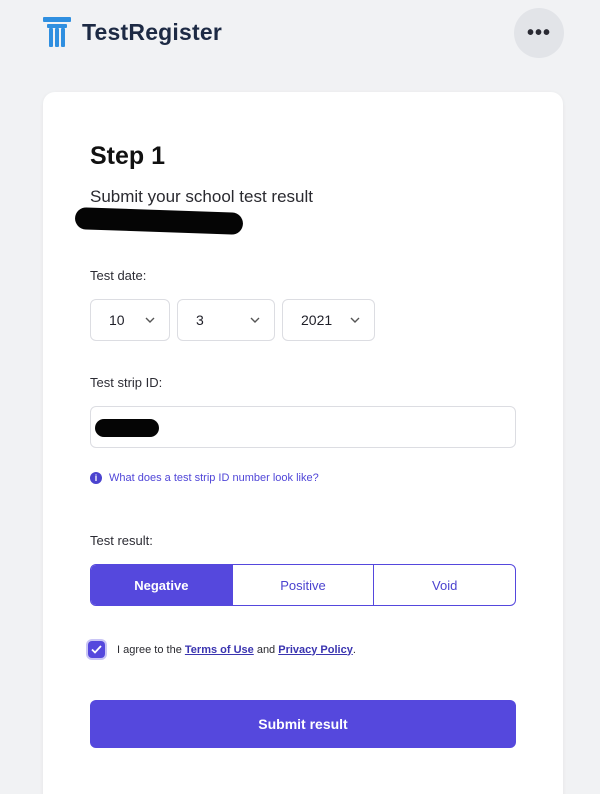 This screenshot has width=600, height=794. Describe the element at coordinates (303, 427) in the screenshot. I see `test-strip-id-input` at that location.